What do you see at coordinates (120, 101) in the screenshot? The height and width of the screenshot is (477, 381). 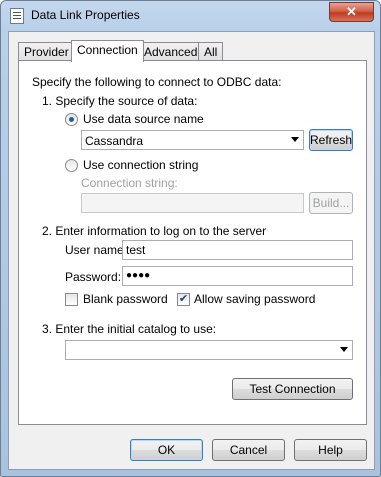 I see `step1-heading: 1. Specify the source of data:` at bounding box center [120, 101].